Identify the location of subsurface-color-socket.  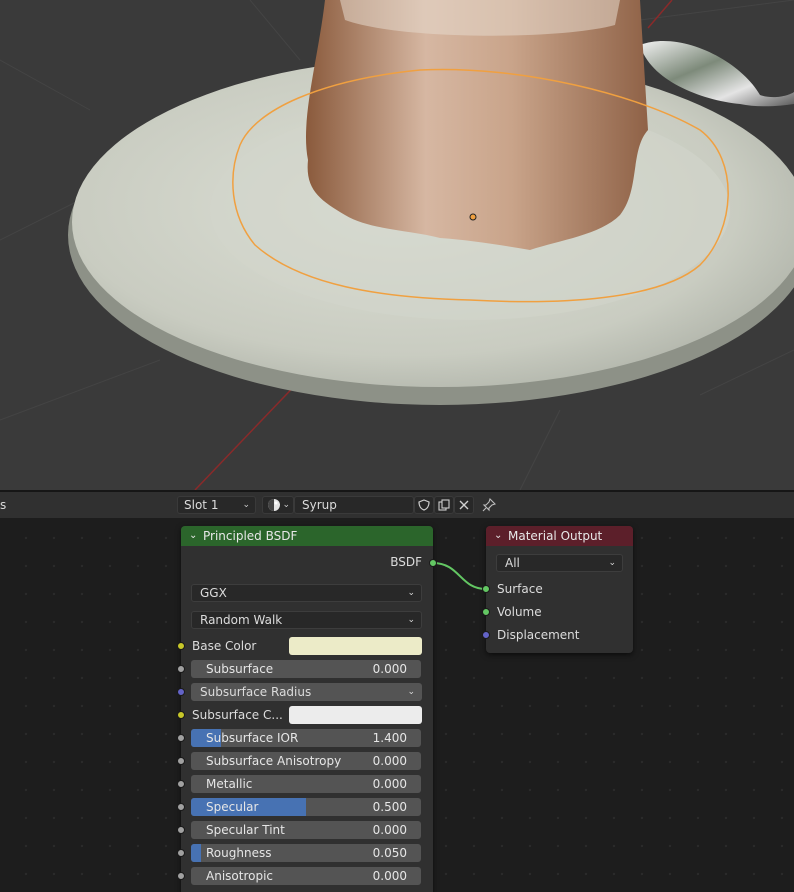
(181, 715).